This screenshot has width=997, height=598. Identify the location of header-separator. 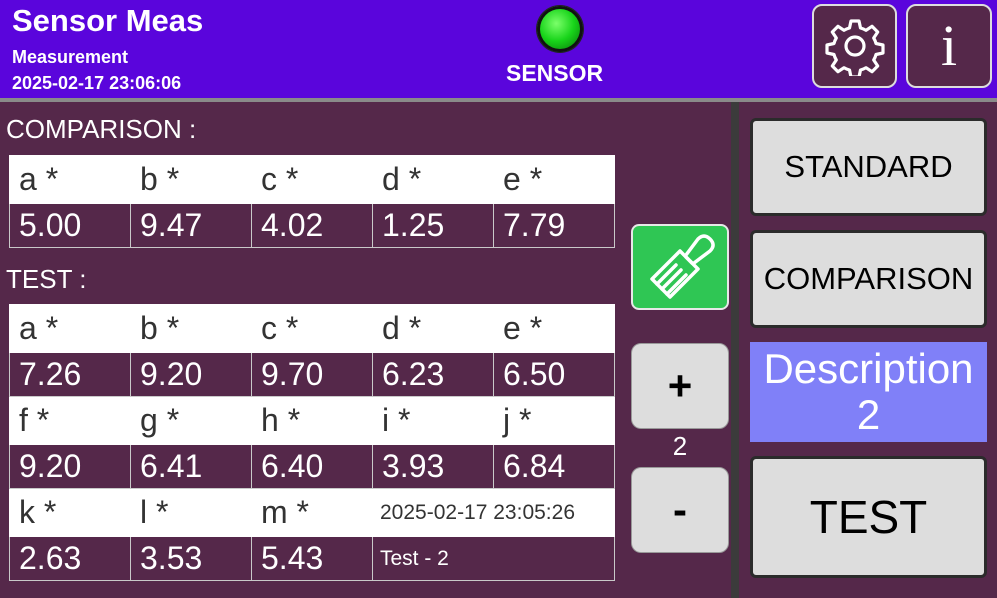
(498, 100).